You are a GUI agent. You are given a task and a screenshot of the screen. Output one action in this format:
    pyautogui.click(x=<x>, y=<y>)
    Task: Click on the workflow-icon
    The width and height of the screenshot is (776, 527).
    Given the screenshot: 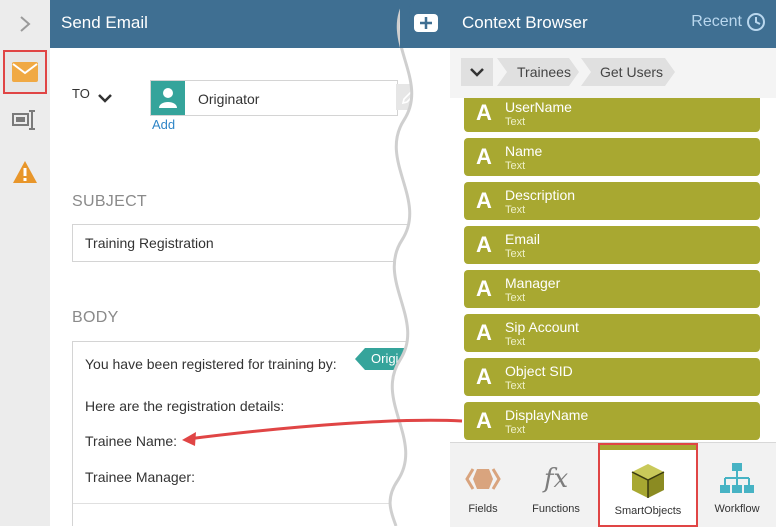 What is the action you would take?
    pyautogui.click(x=737, y=478)
    